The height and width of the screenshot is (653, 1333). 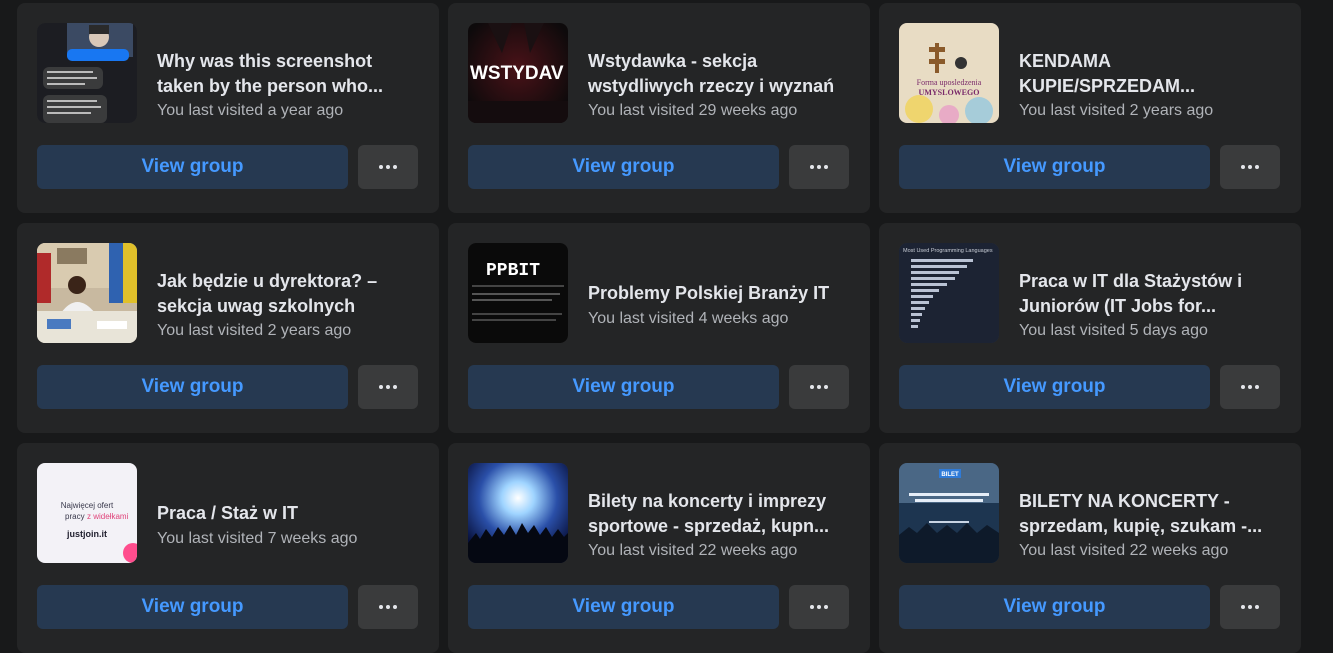 I want to click on ppbit-thumbnail-image: PPBIT, so click(x=518, y=293).